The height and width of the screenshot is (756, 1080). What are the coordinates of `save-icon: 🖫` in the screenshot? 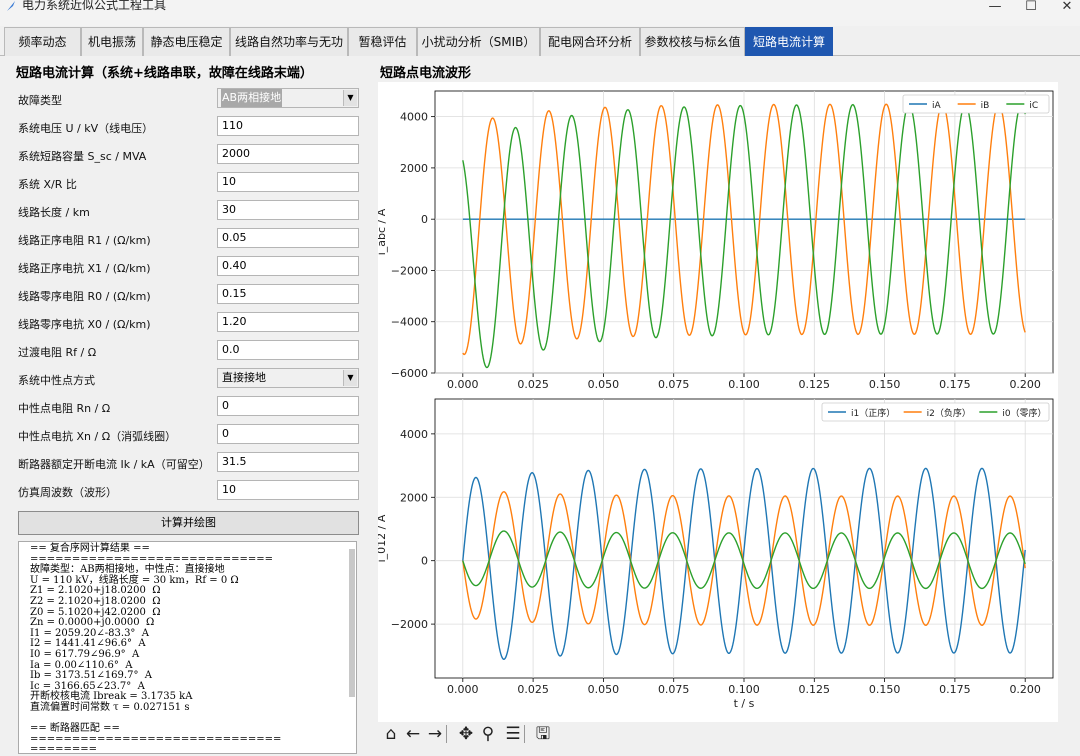 It's located at (543, 734).